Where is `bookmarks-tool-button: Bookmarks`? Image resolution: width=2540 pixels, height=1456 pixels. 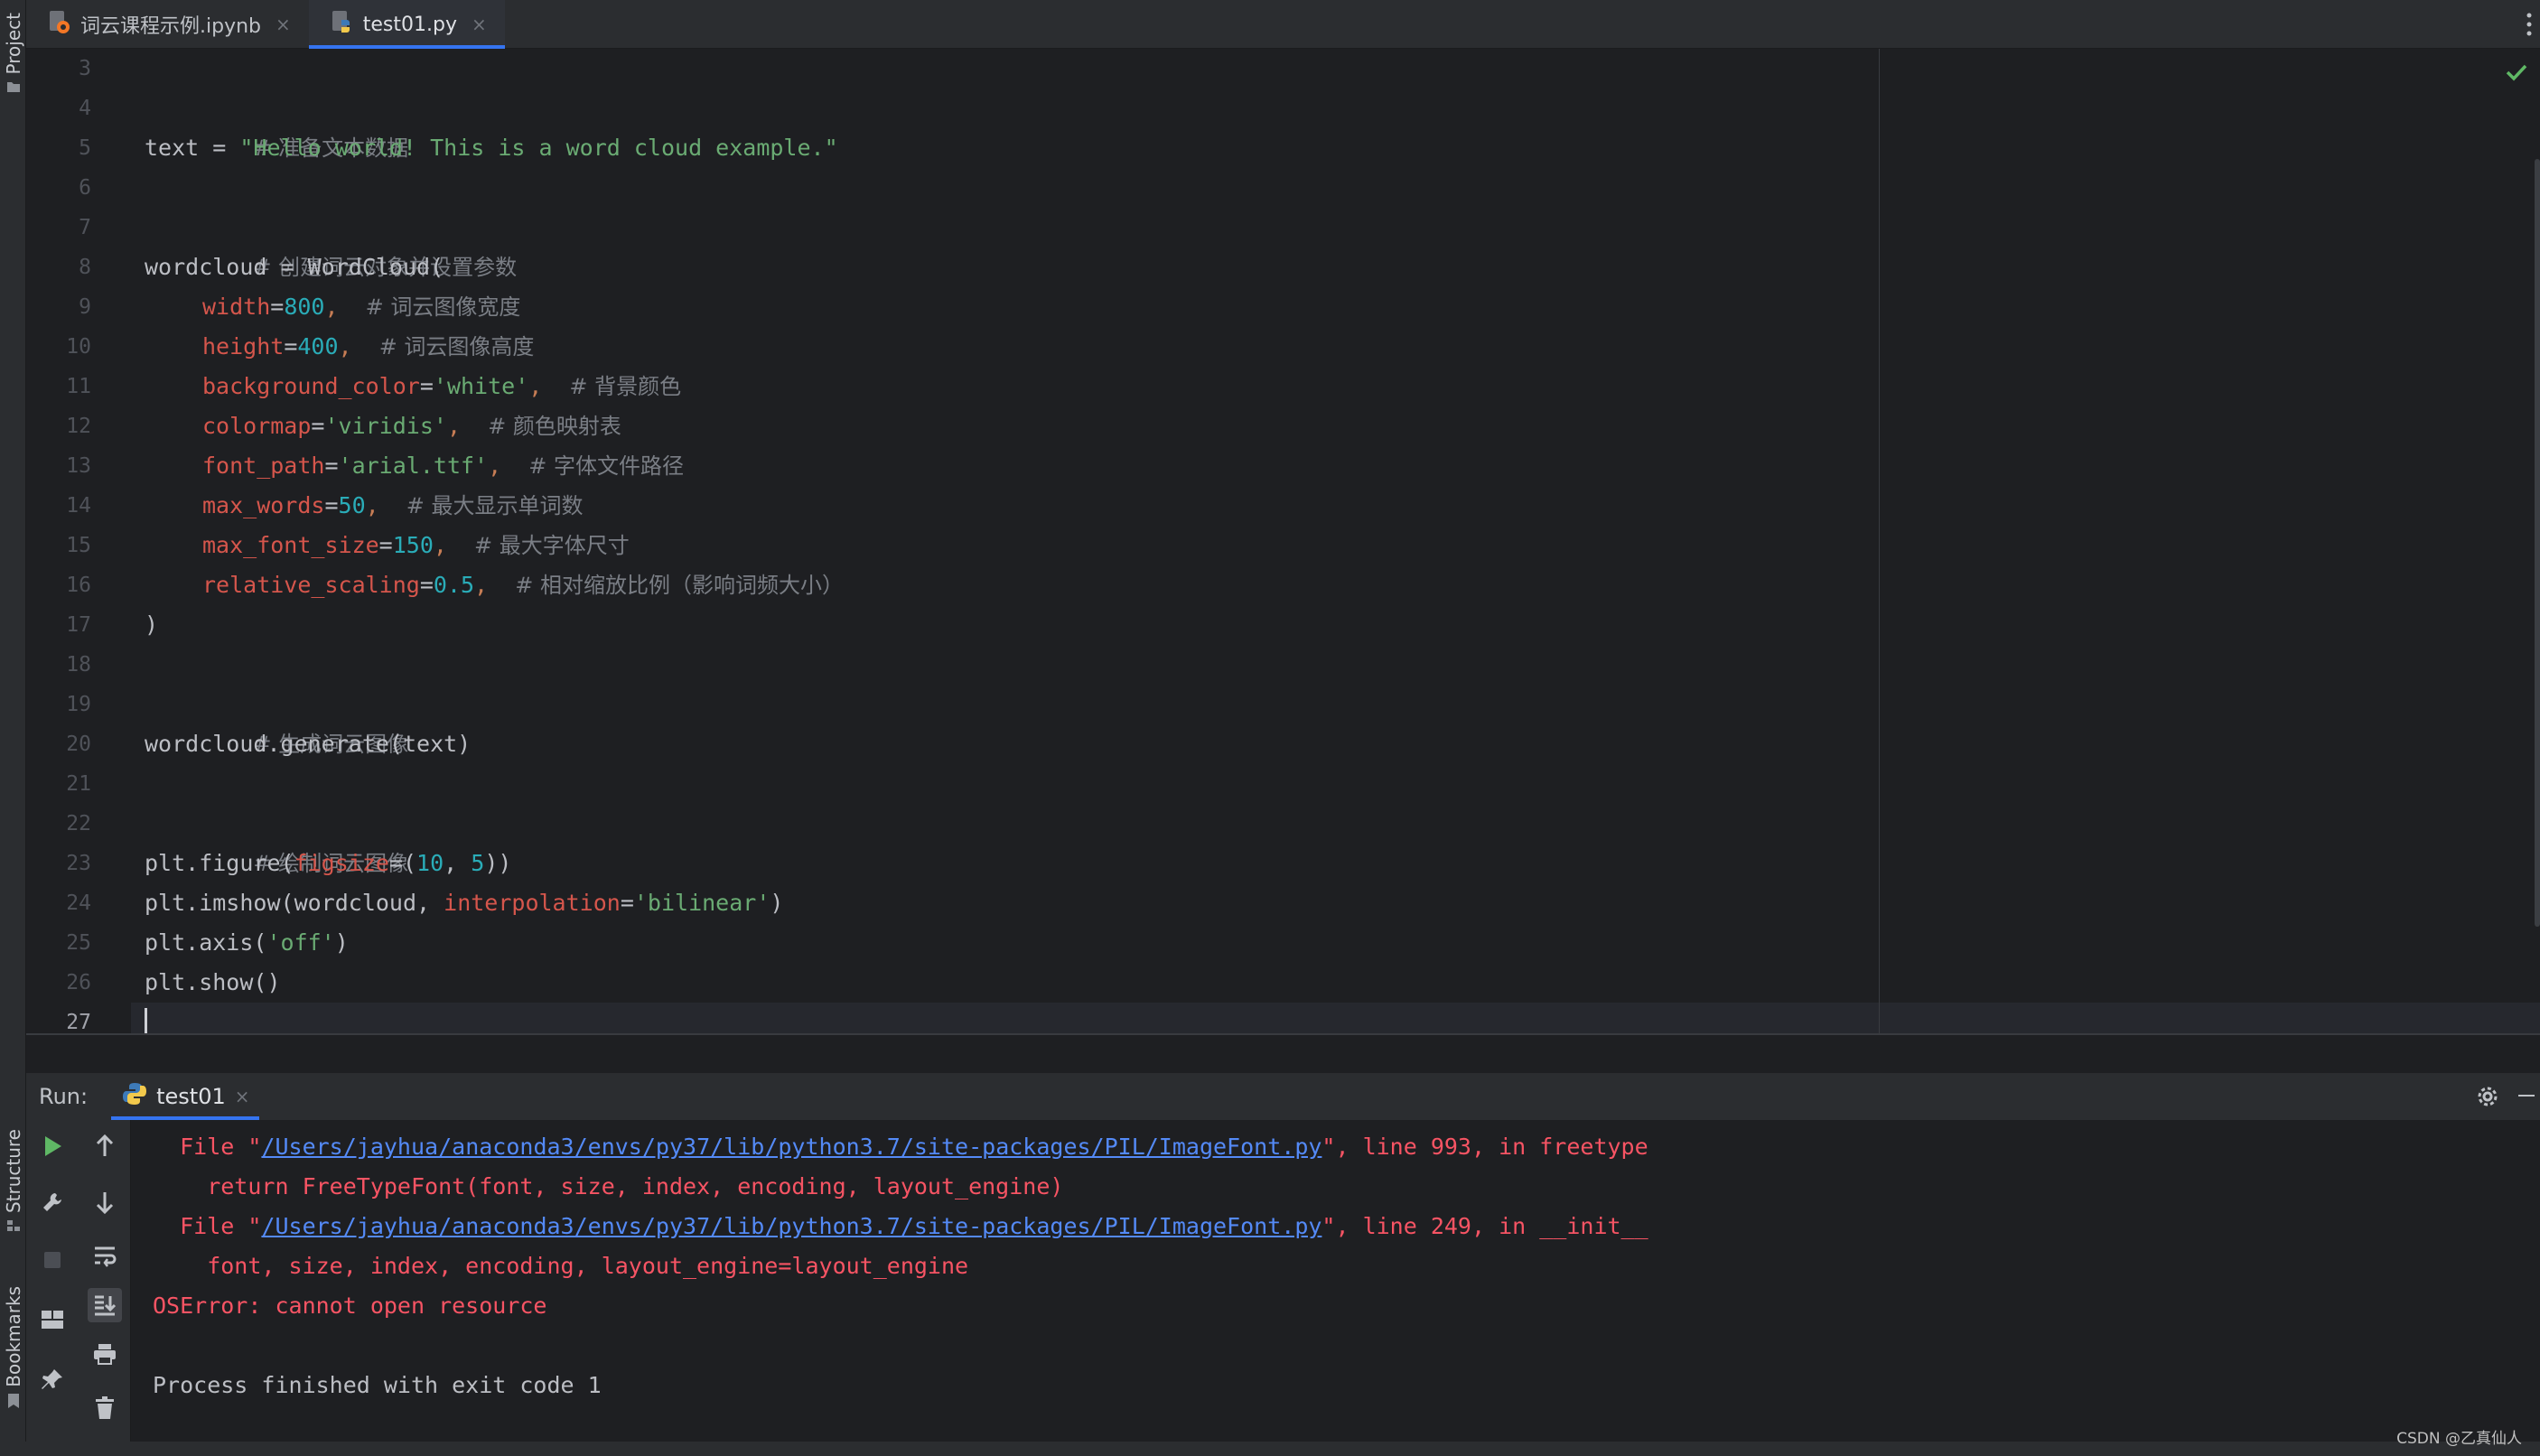 bookmarks-tool-button: Bookmarks is located at coordinates (13, 1349).